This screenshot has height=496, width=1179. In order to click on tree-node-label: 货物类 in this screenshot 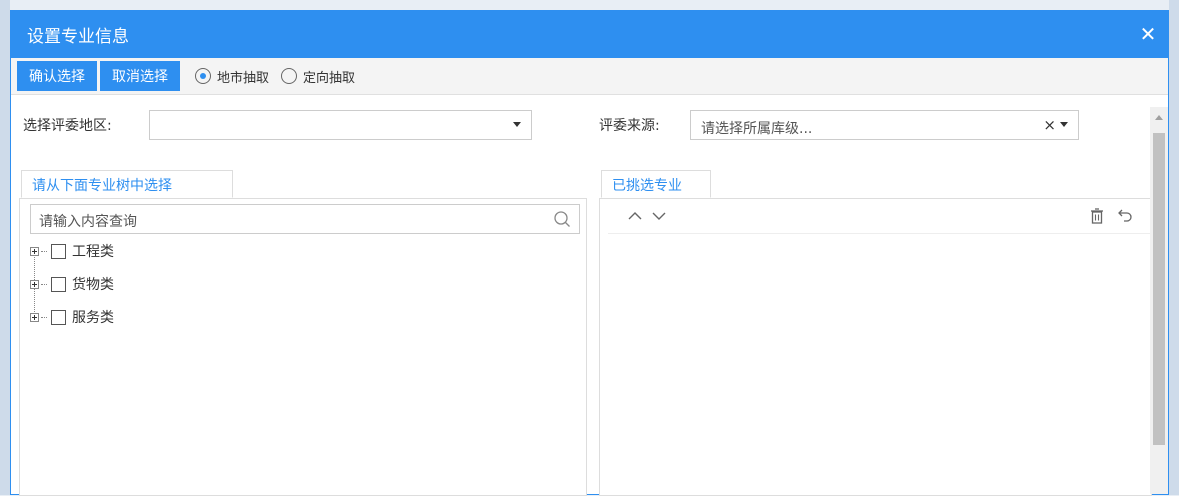, I will do `click(93, 285)`.